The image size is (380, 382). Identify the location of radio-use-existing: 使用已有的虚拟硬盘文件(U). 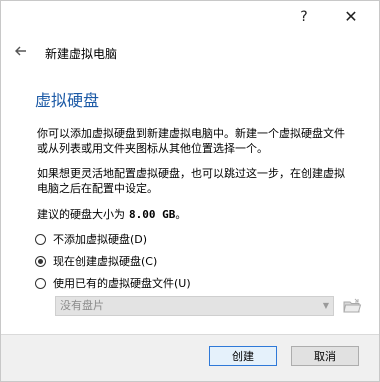
(113, 283).